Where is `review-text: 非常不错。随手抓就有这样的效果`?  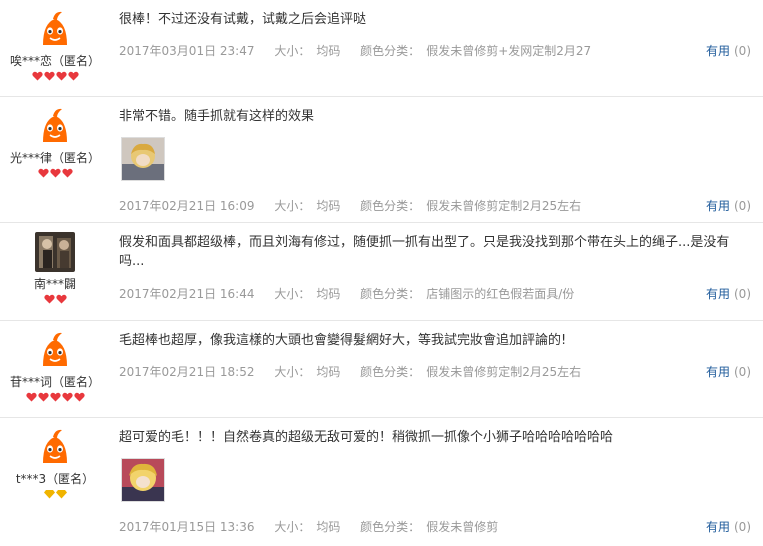
review-text: 非常不错。随手抓就有这样的效果 is located at coordinates (217, 116).